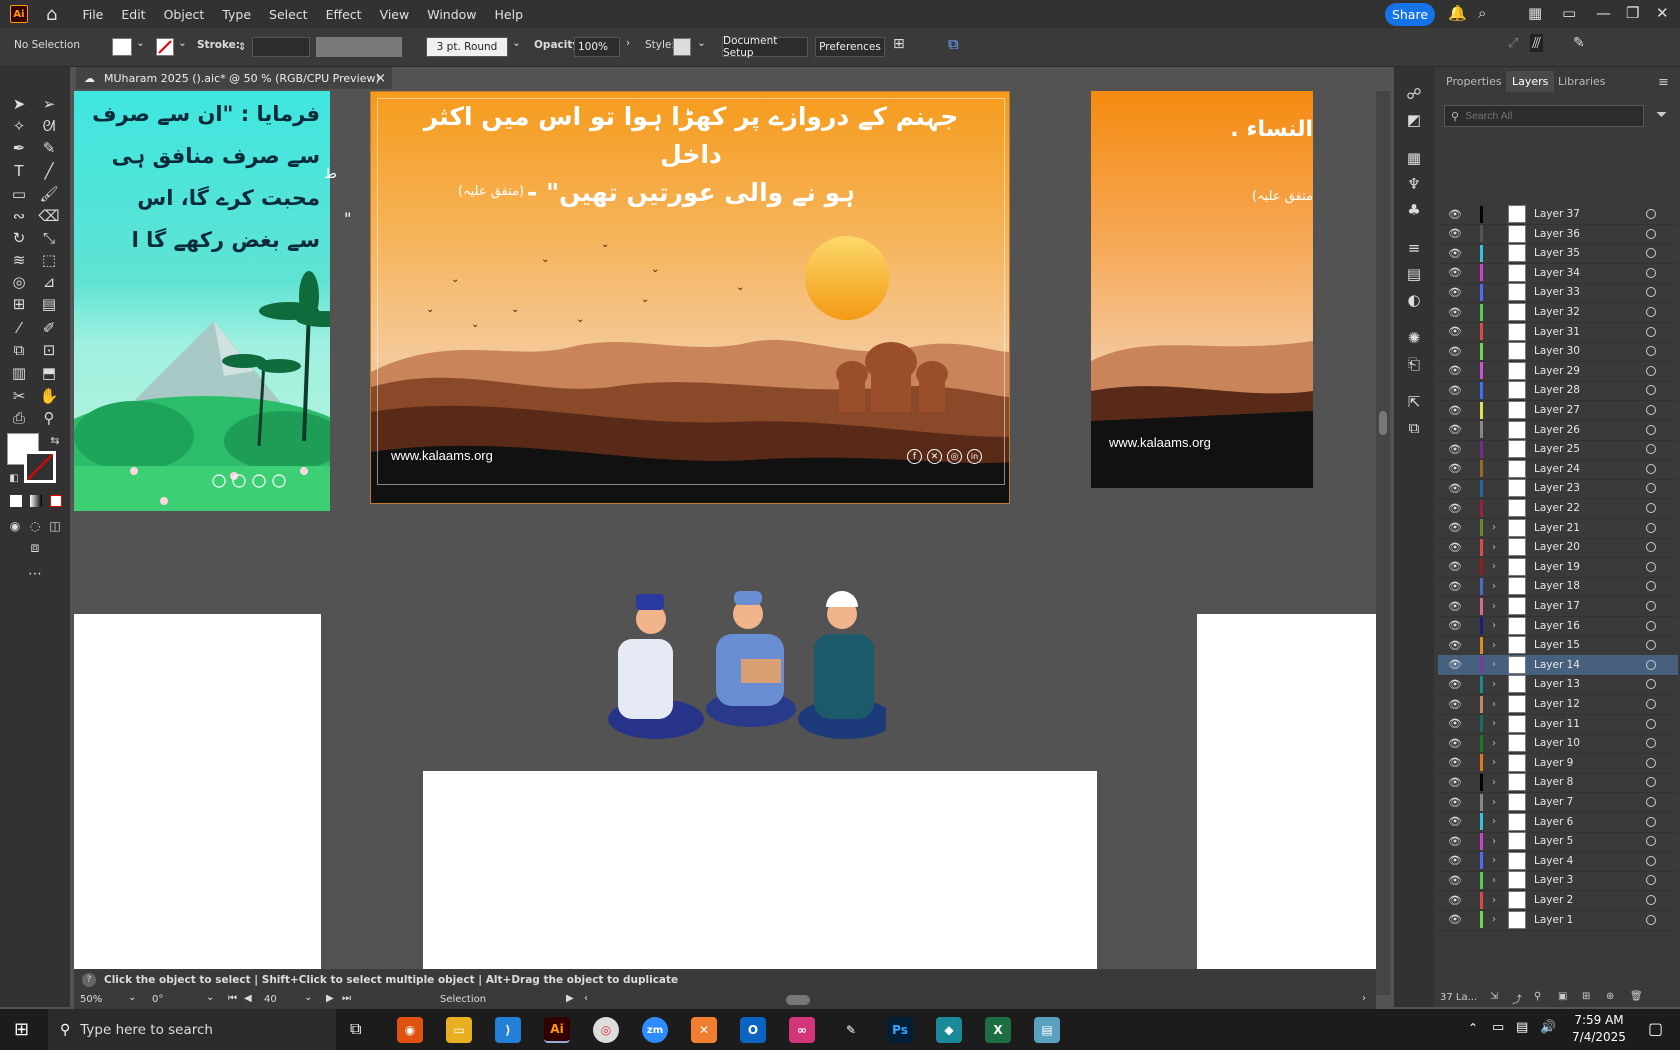  I want to click on layer-name: Layer 19, so click(1557, 567).